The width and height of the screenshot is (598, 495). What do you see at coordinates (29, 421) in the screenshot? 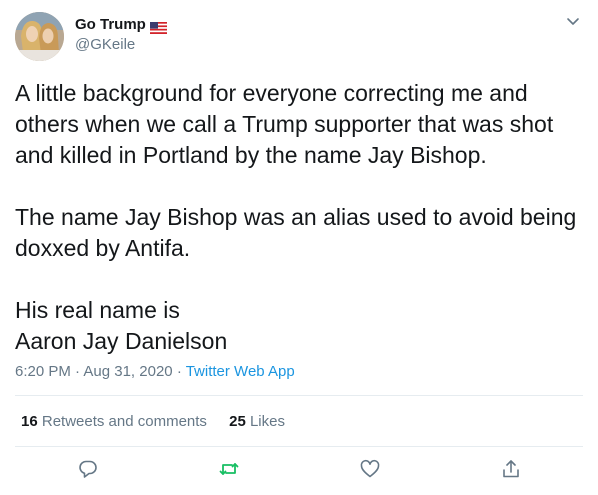
I see `retweets-count: 16` at bounding box center [29, 421].